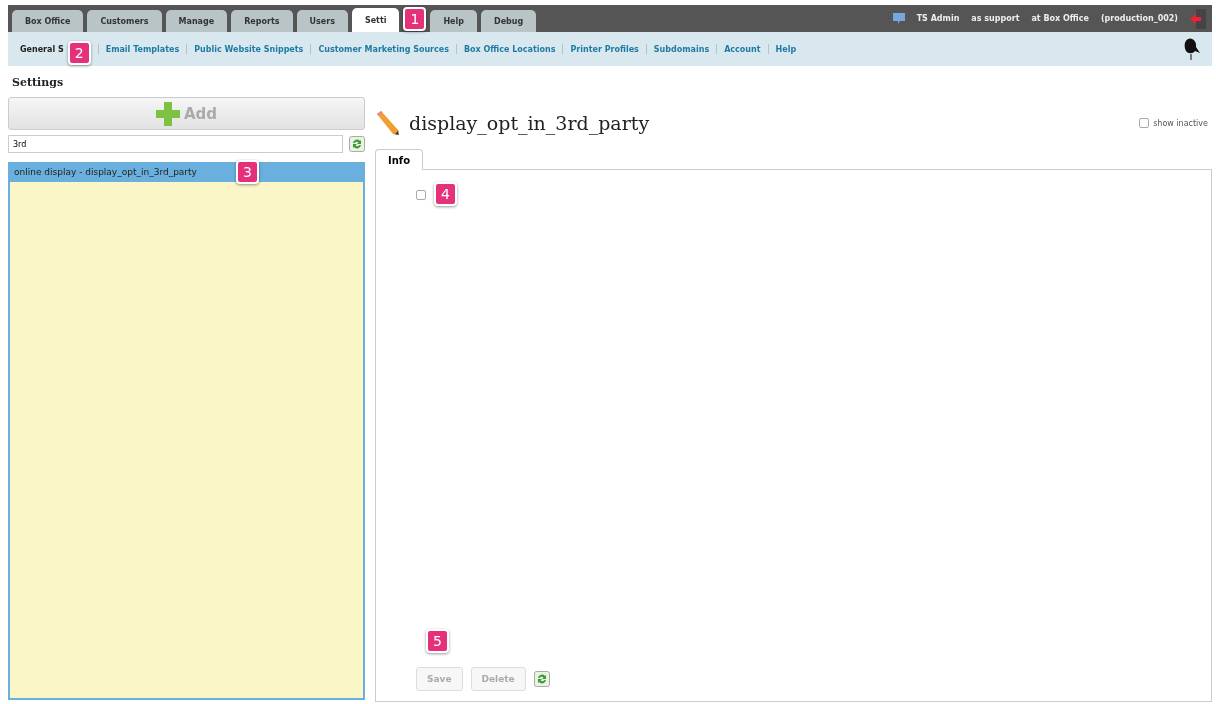  I want to click on settings-link: General S, so click(42, 49).